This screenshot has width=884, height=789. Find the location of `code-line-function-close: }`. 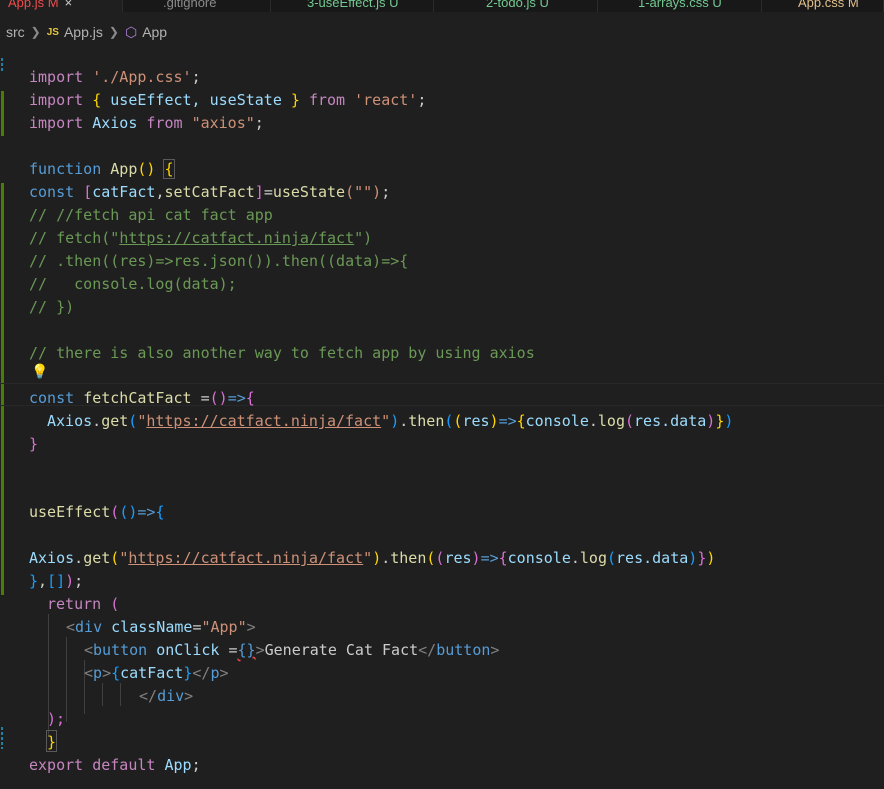

code-line-function-close: } is located at coordinates (51, 741).